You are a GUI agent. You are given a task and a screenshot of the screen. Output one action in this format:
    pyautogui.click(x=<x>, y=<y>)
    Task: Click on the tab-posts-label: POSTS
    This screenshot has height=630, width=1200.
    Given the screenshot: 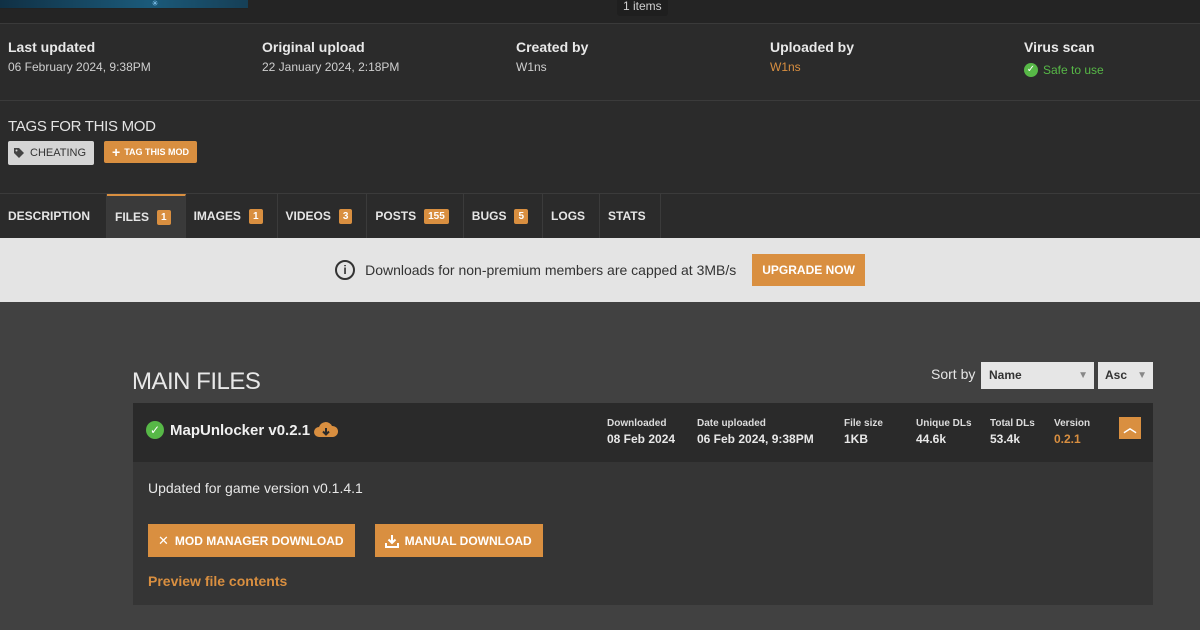 What is the action you would take?
    pyautogui.click(x=396, y=216)
    